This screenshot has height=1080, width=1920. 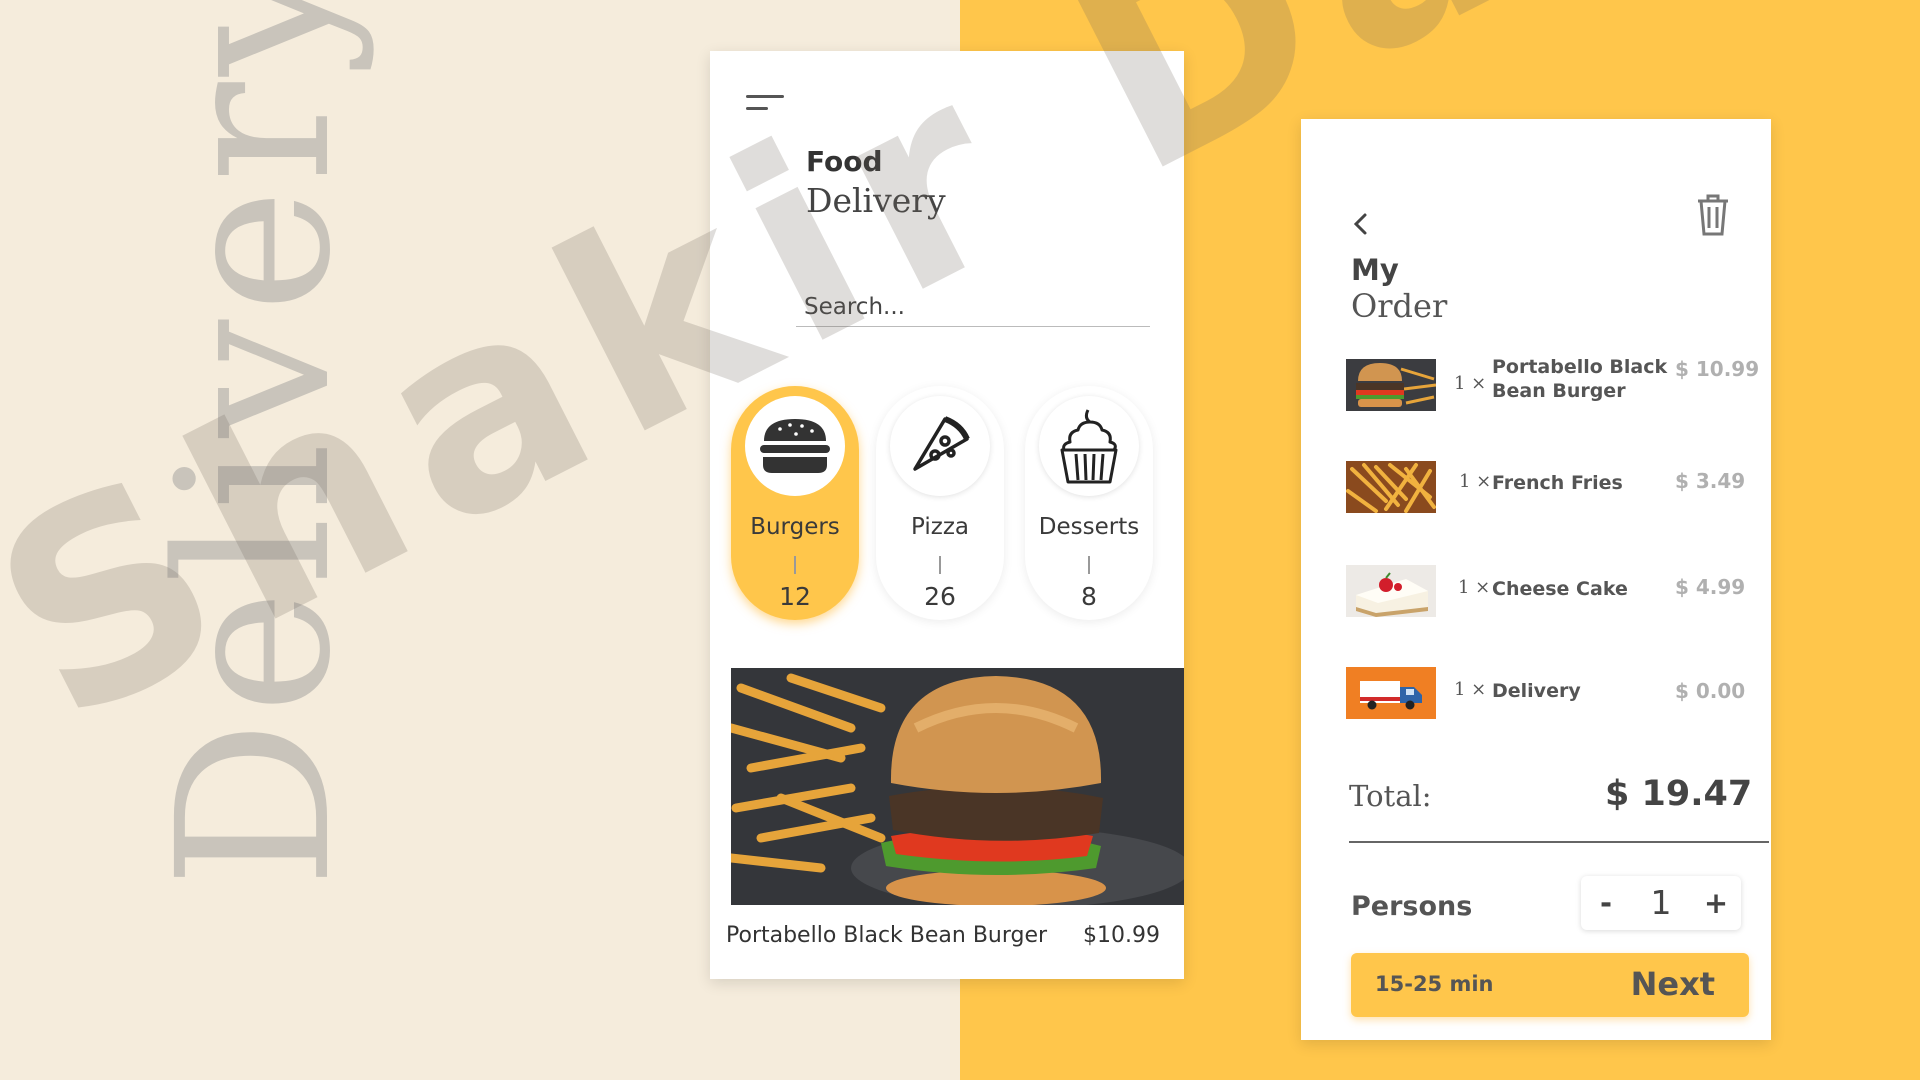 What do you see at coordinates (1089, 503) in the screenshot?
I see `category-desserts: Desserts 8` at bounding box center [1089, 503].